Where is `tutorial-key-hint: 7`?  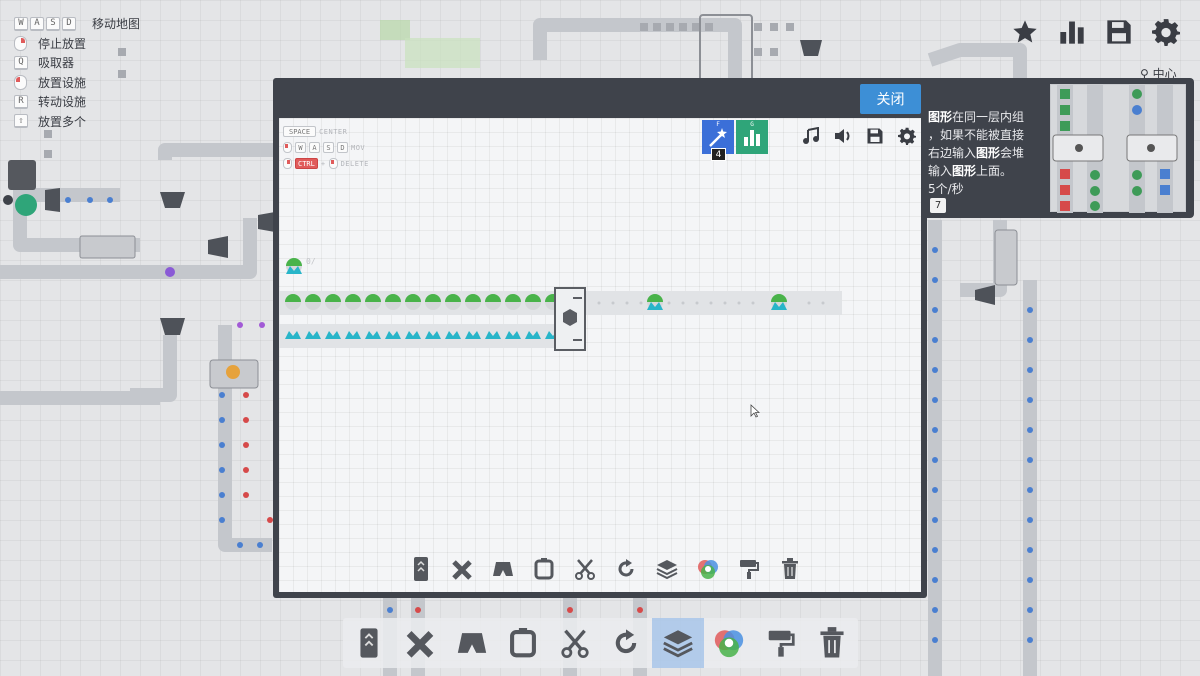 tutorial-key-hint: 7 is located at coordinates (938, 205).